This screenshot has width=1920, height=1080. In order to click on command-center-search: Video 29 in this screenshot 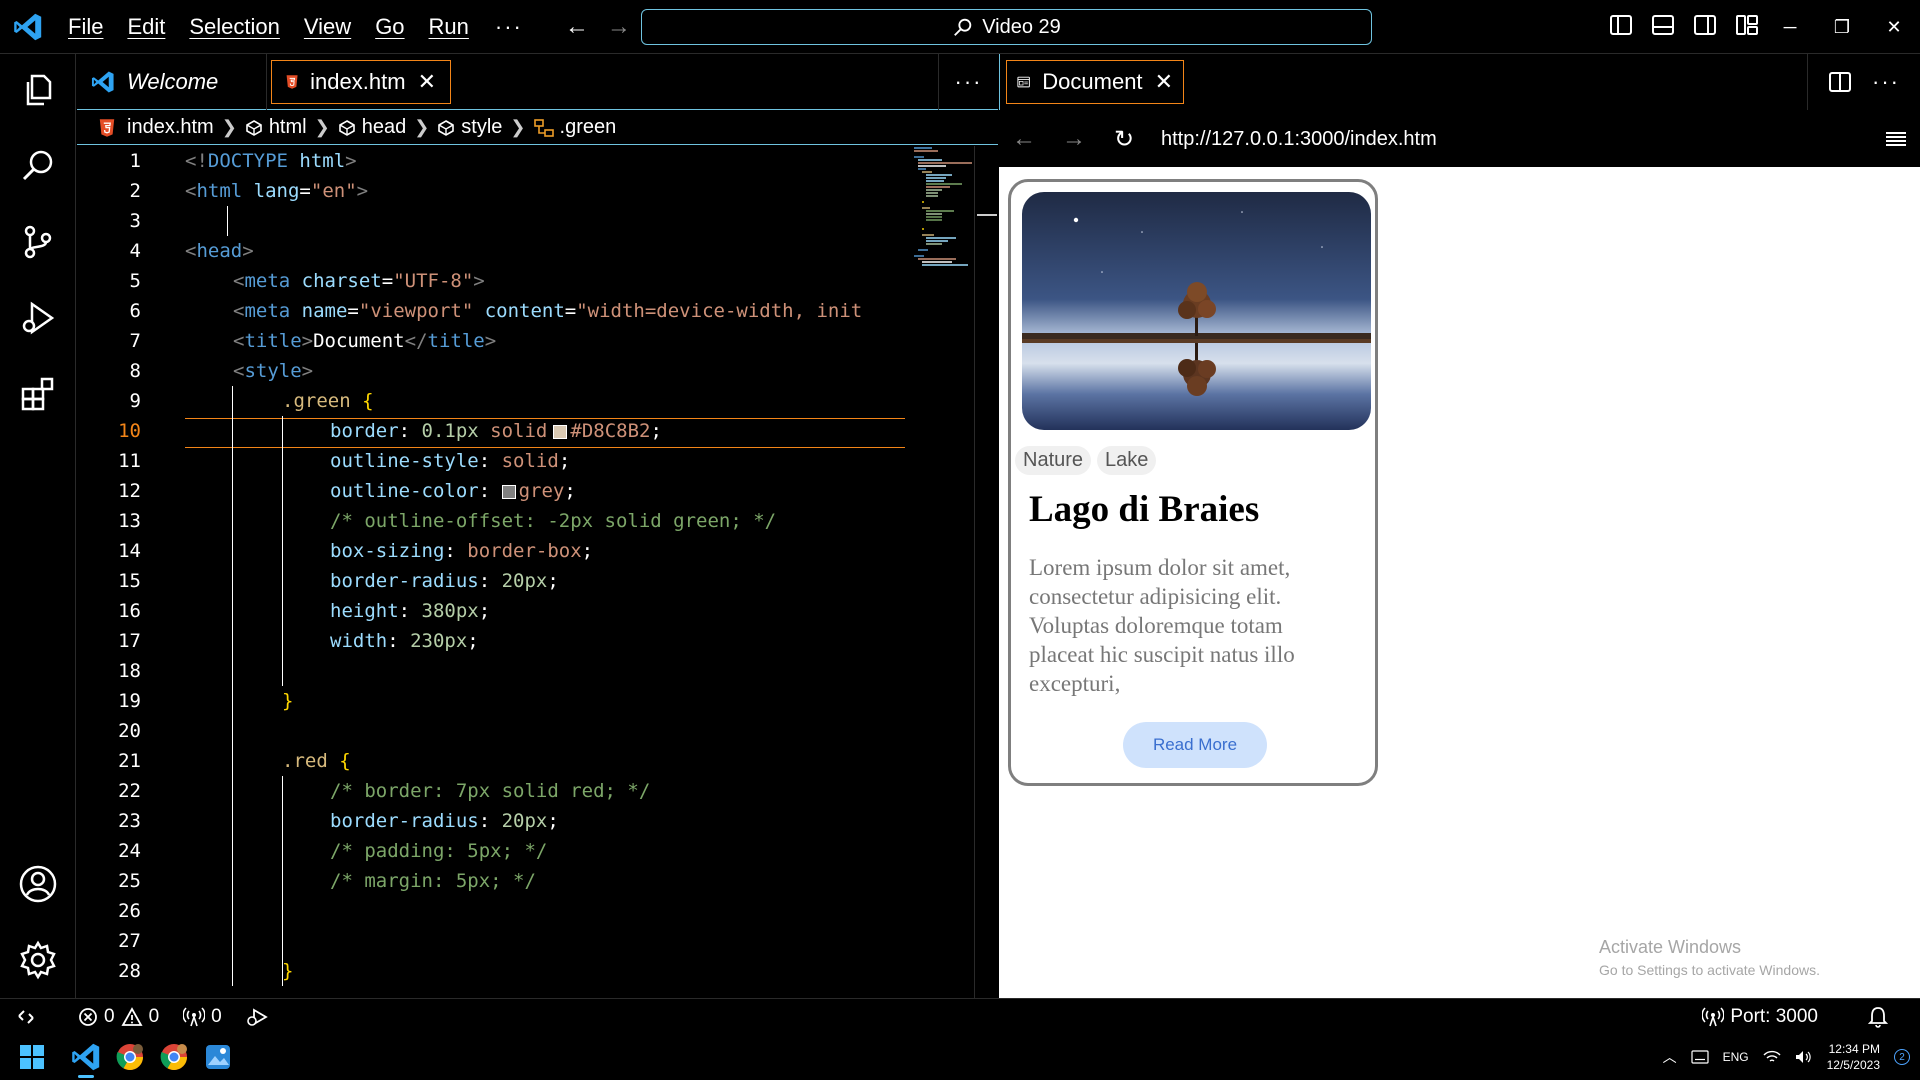, I will do `click(1006, 27)`.